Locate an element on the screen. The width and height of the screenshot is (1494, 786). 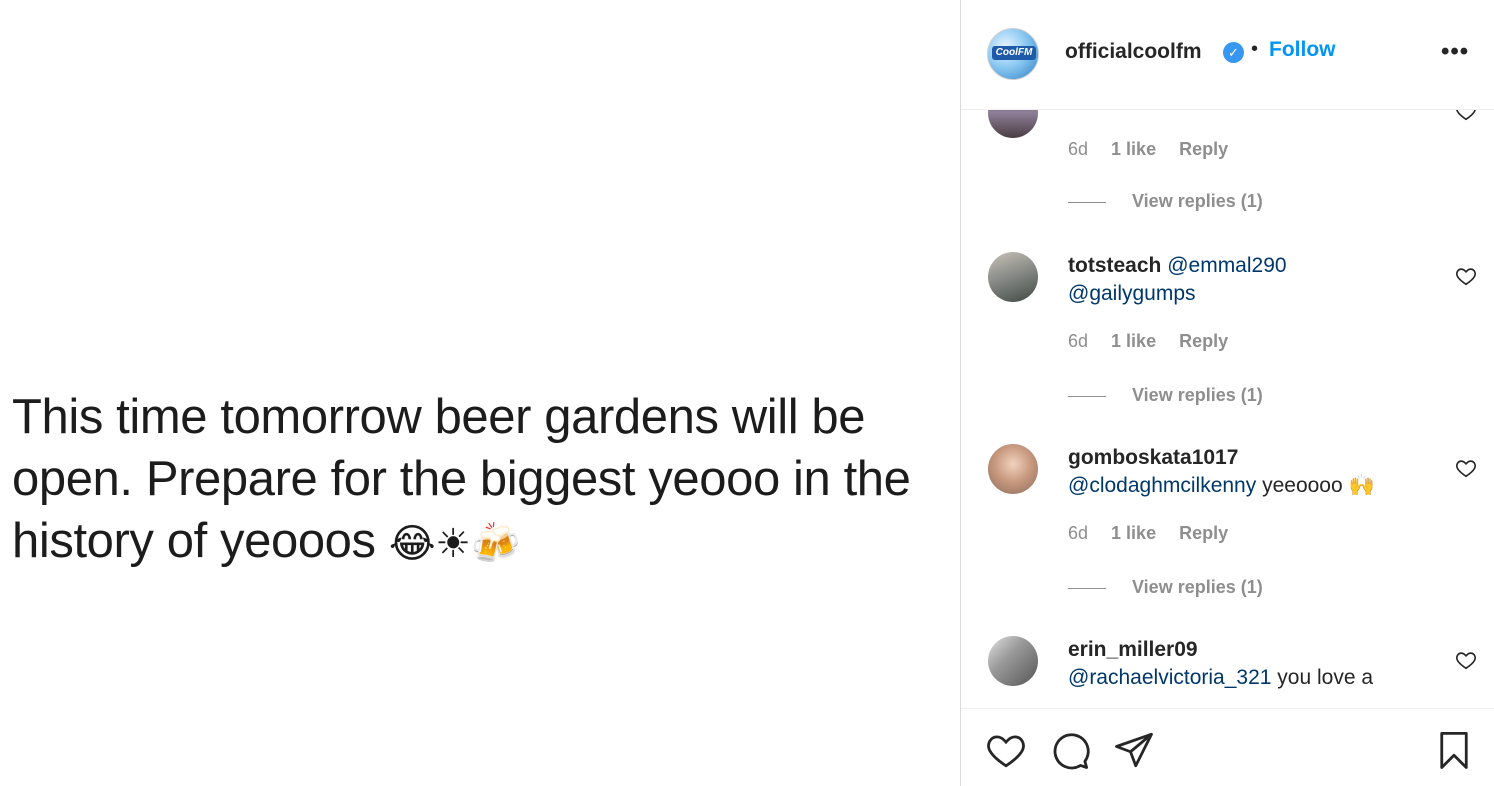
comment-body: you love a is located at coordinates (1325, 677).